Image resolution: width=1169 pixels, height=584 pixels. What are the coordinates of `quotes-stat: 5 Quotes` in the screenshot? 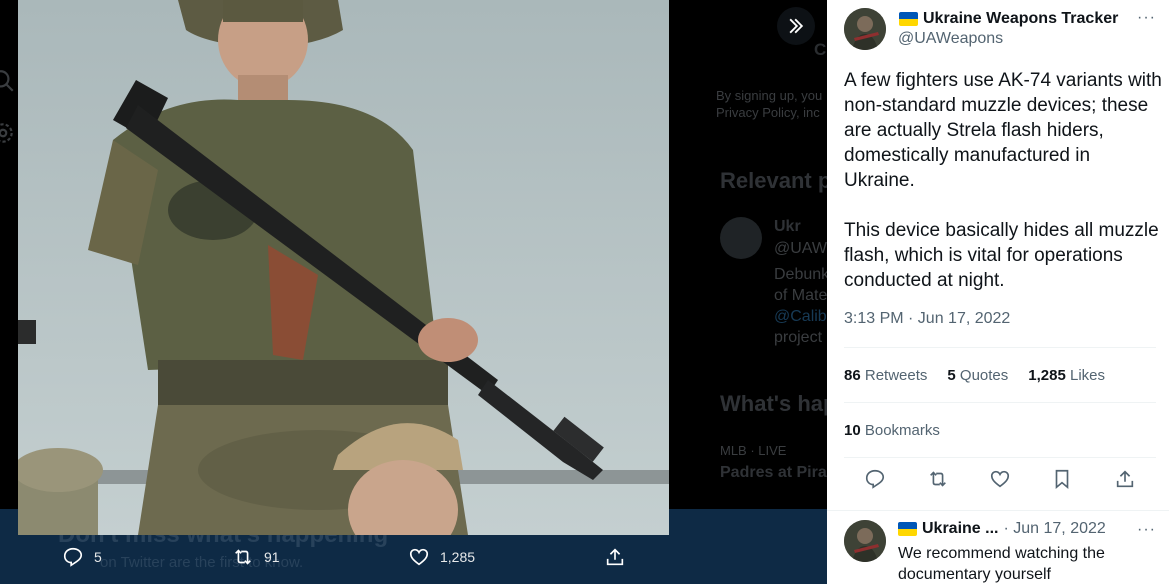 It's located at (977, 375).